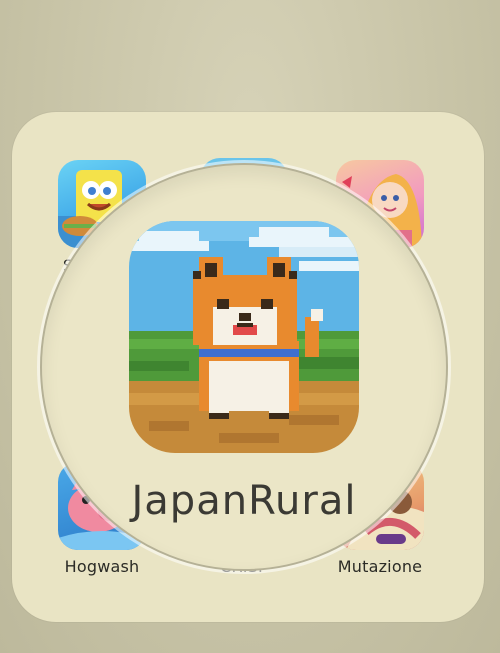  Describe the element at coordinates (380, 566) in the screenshot. I see `mutazione-app-label: Mutazione` at that location.